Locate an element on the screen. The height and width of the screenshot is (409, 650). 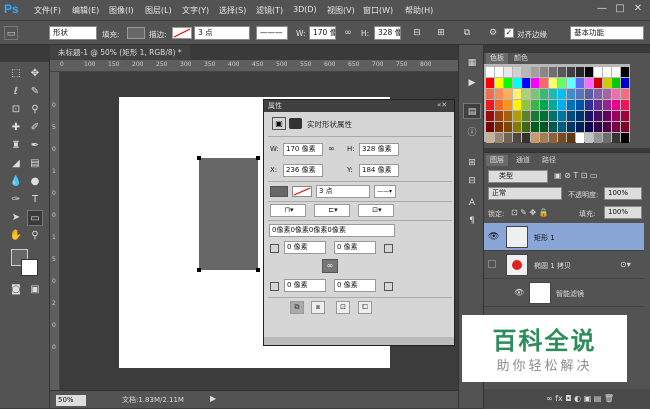
blend-mode-select: 正常 is located at coordinates (525, 193).